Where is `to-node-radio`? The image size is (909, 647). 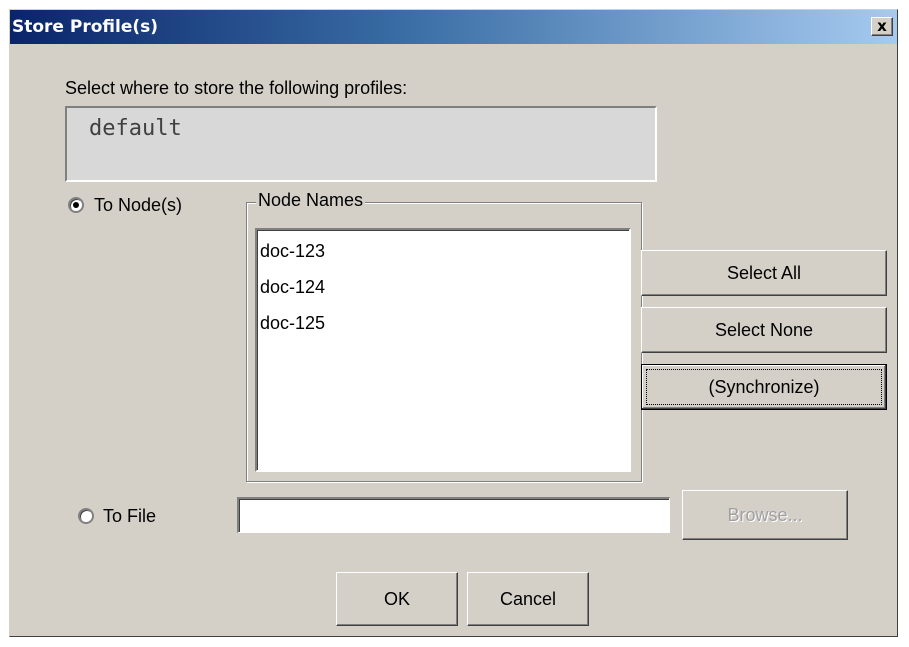 to-node-radio is located at coordinates (76, 205).